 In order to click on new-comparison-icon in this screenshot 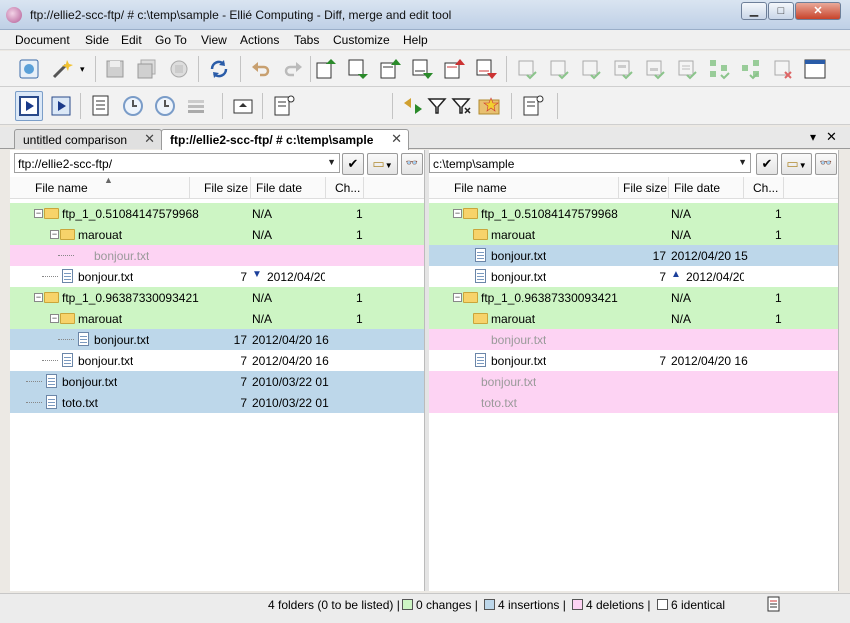, I will do `click(29, 69)`.